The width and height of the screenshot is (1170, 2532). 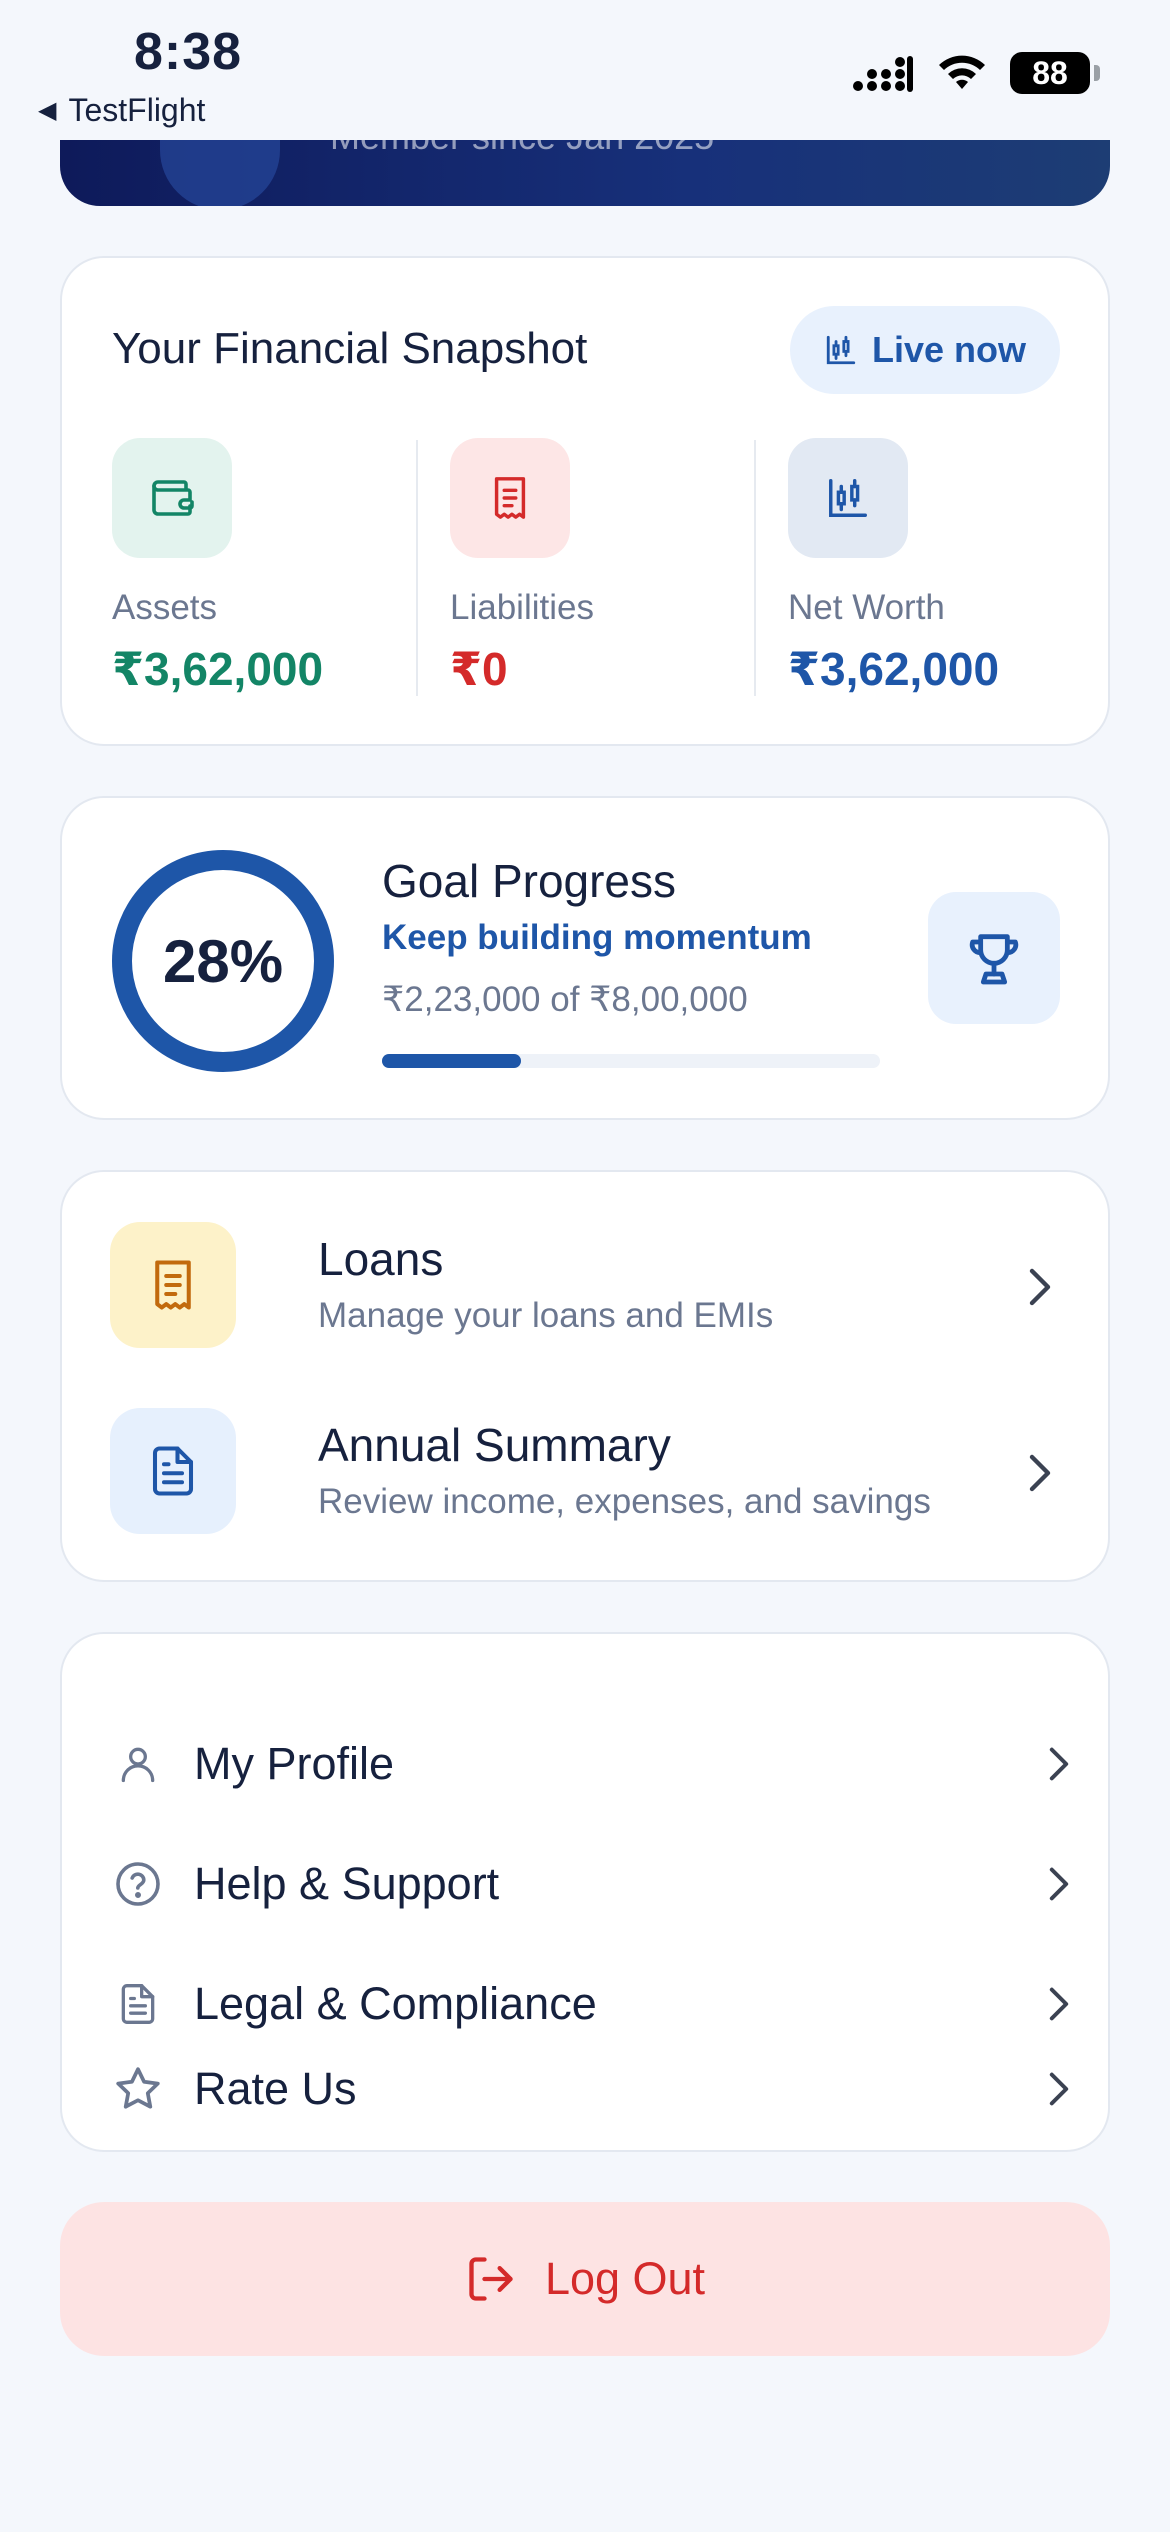 What do you see at coordinates (529, 881) in the screenshot?
I see `goal-title: Goal Progress` at bounding box center [529, 881].